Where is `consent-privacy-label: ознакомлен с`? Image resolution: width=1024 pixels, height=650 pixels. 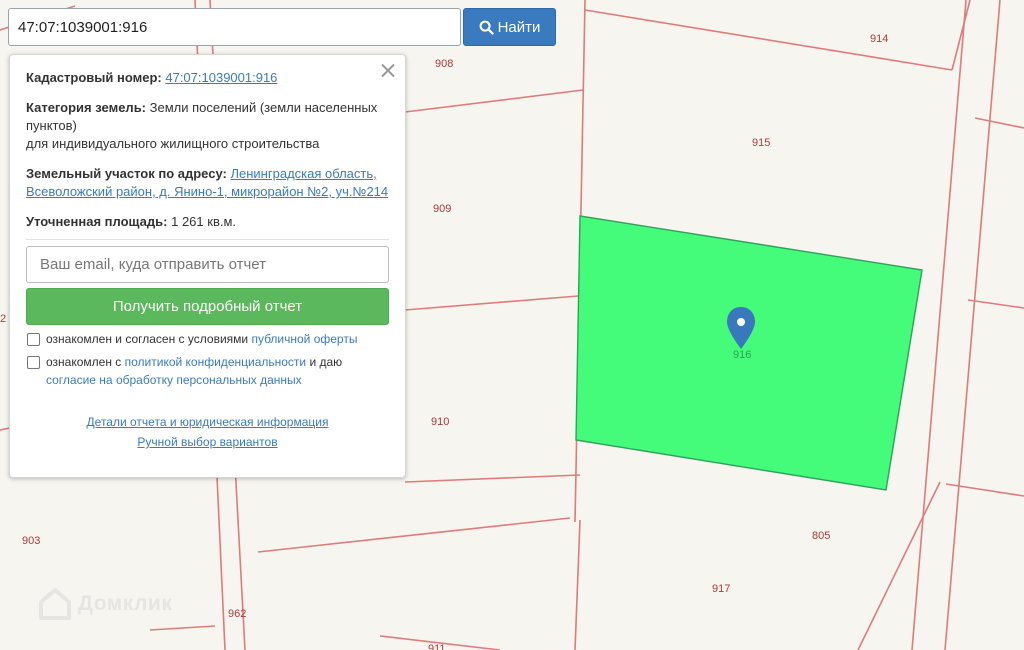
consent-privacy-label: ознакомлен с is located at coordinates (84, 362).